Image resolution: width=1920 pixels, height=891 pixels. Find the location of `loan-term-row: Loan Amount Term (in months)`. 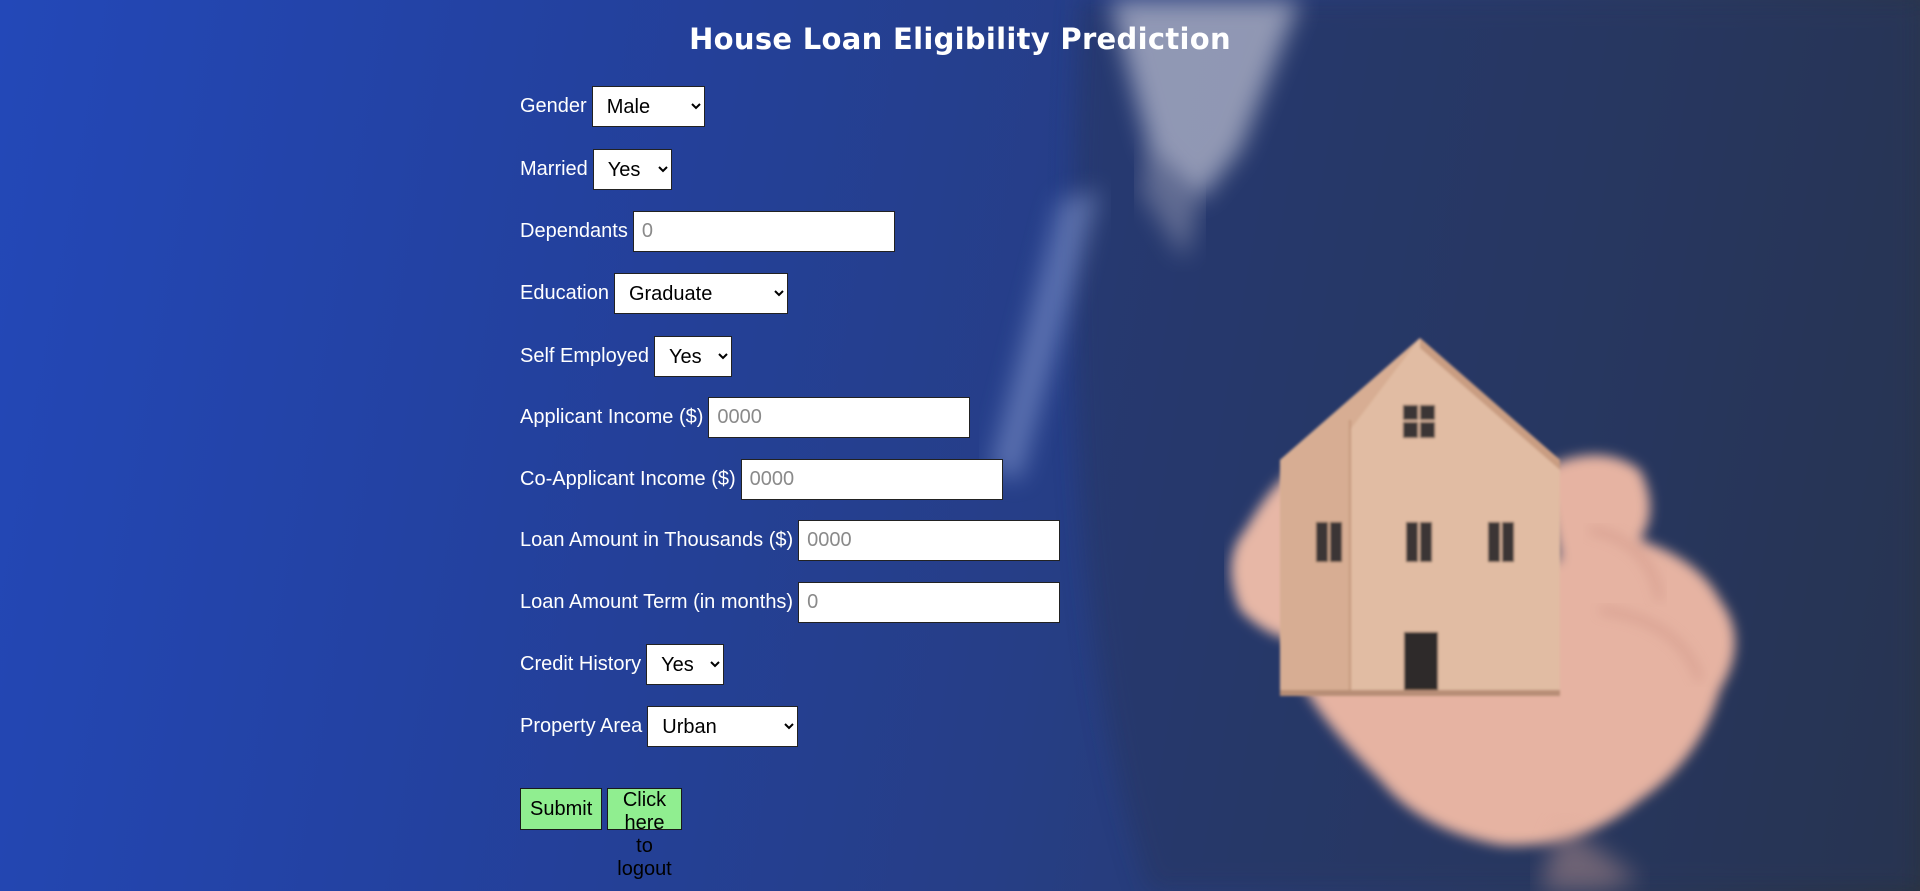

loan-term-row: Loan Amount Term (in months) is located at coordinates (790, 602).